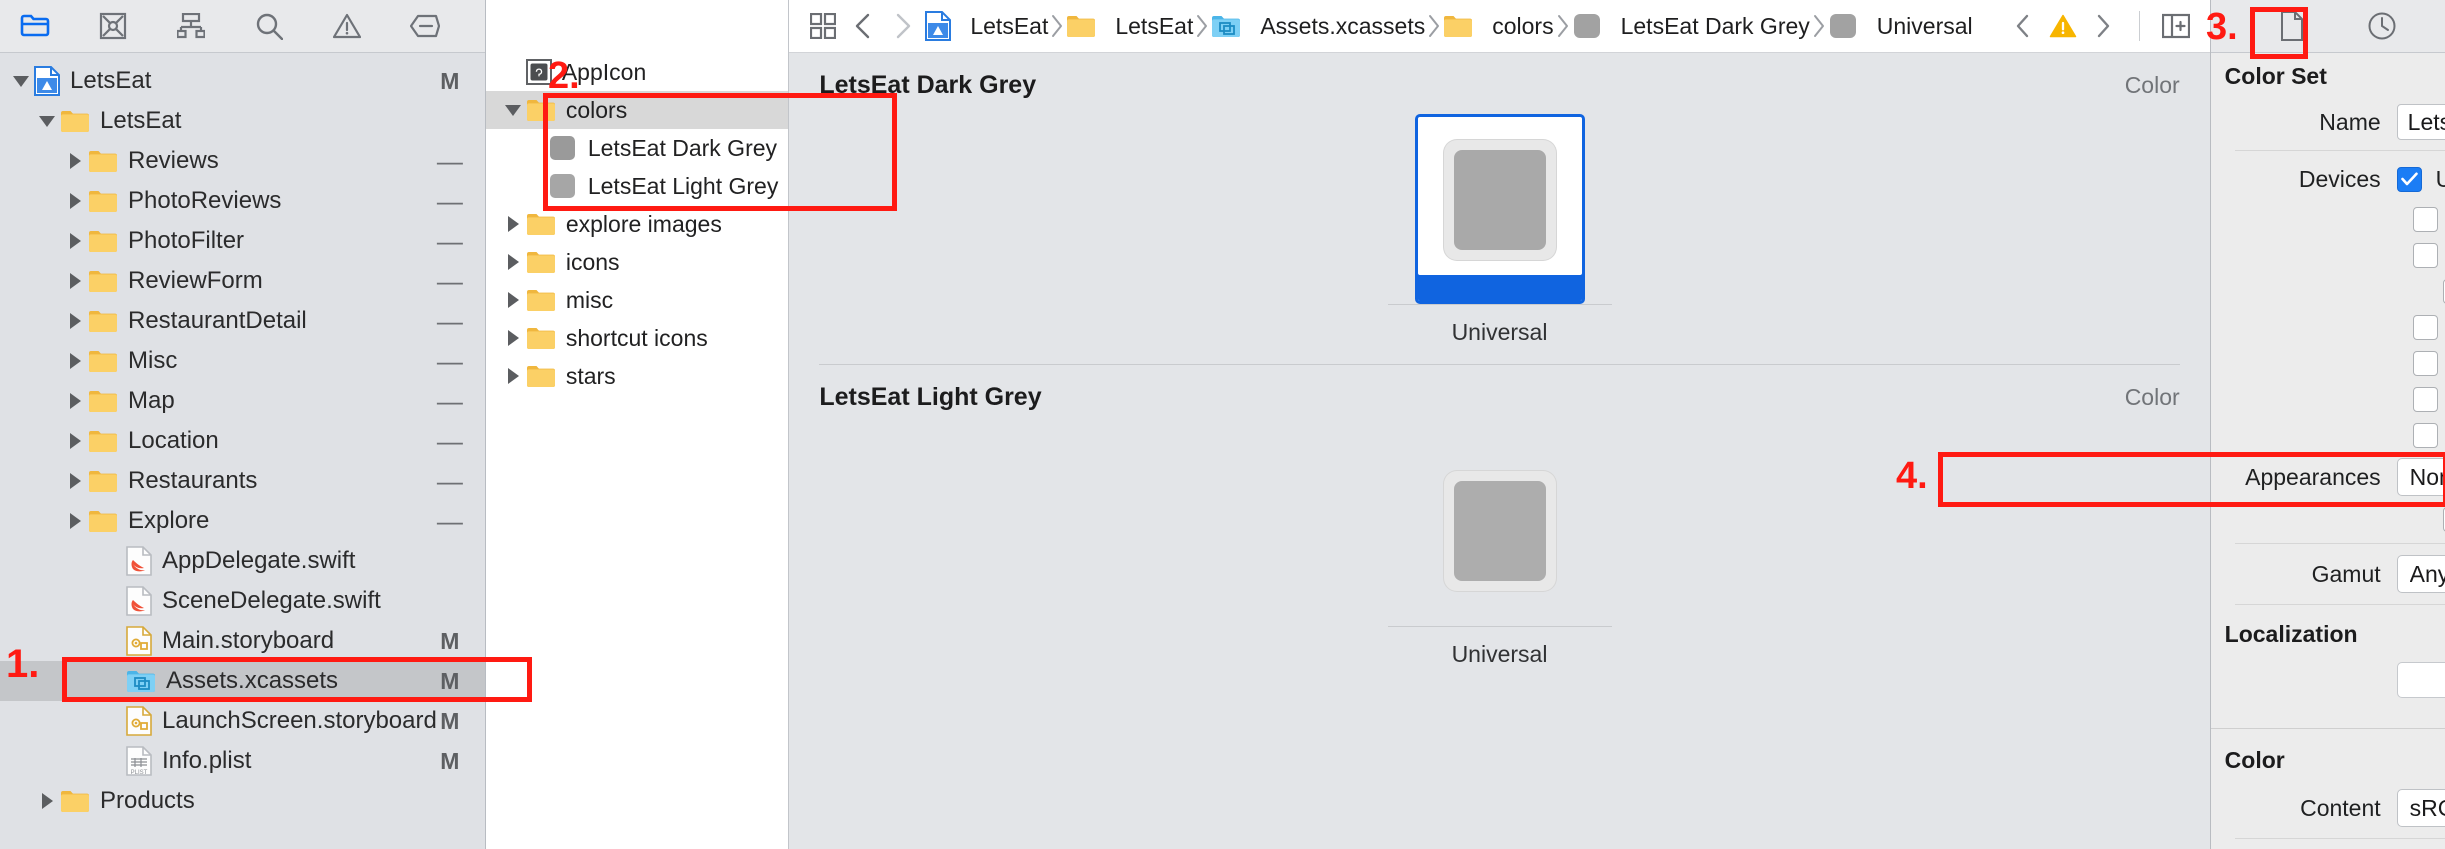 The image size is (2445, 849). What do you see at coordinates (637, 338) in the screenshot?
I see `asset-row: shortcut icons` at bounding box center [637, 338].